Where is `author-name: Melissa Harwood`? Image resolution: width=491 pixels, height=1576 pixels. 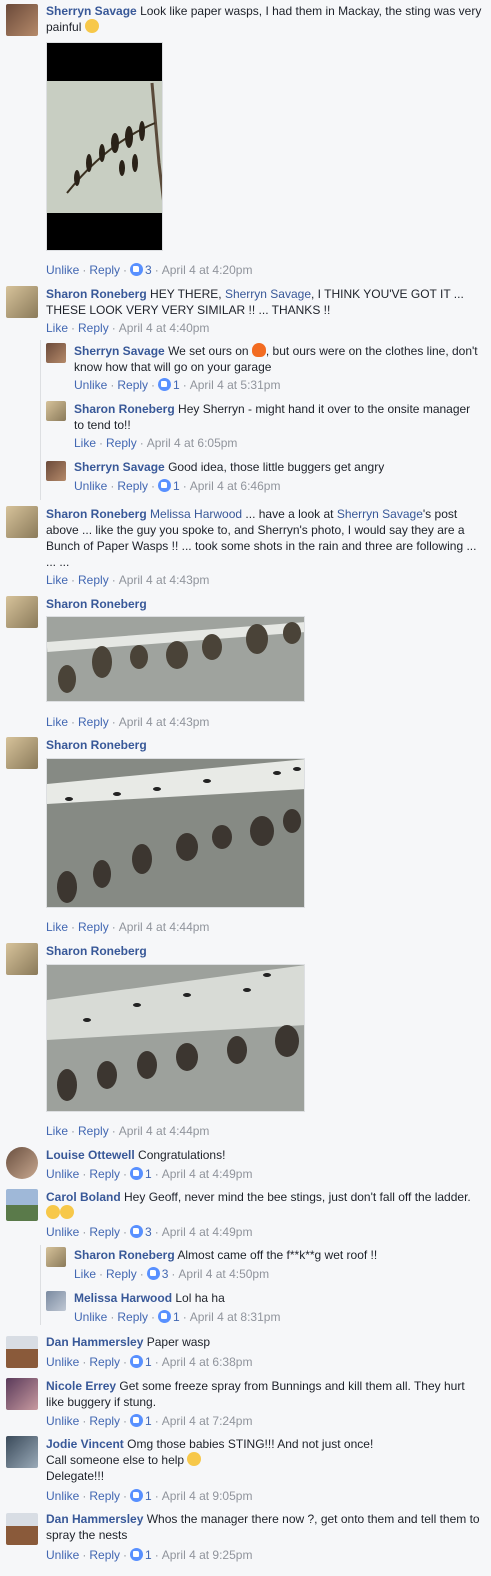
author-name: Melissa Harwood is located at coordinates (123, 1298).